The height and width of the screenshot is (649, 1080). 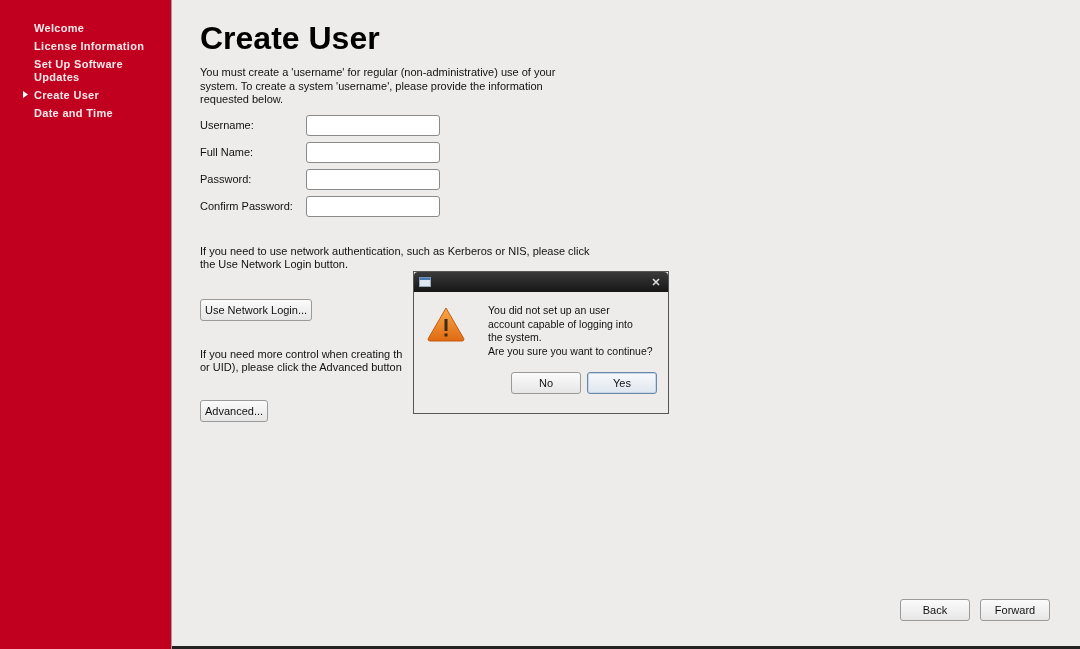 I want to click on warning-icon, so click(x=446, y=324).